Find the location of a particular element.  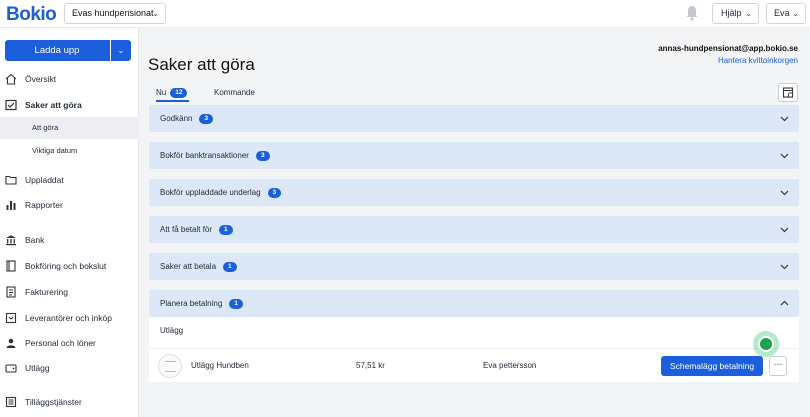

sidebar-item-label: Utlägg is located at coordinates (37, 368).